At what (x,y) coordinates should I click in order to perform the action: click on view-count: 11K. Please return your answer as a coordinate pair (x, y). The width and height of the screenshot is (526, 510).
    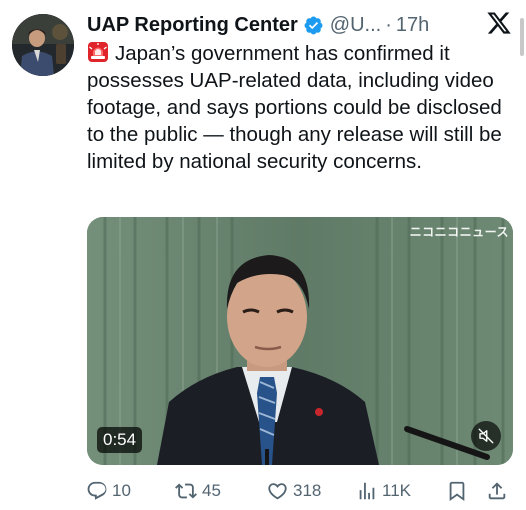
    Looking at the image, I should click on (396, 490).